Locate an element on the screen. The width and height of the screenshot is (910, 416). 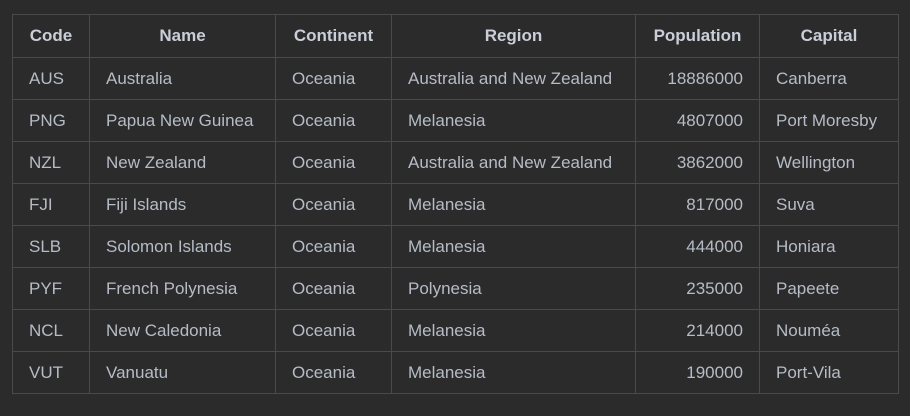
cell-capital: Canberra is located at coordinates (829, 78).